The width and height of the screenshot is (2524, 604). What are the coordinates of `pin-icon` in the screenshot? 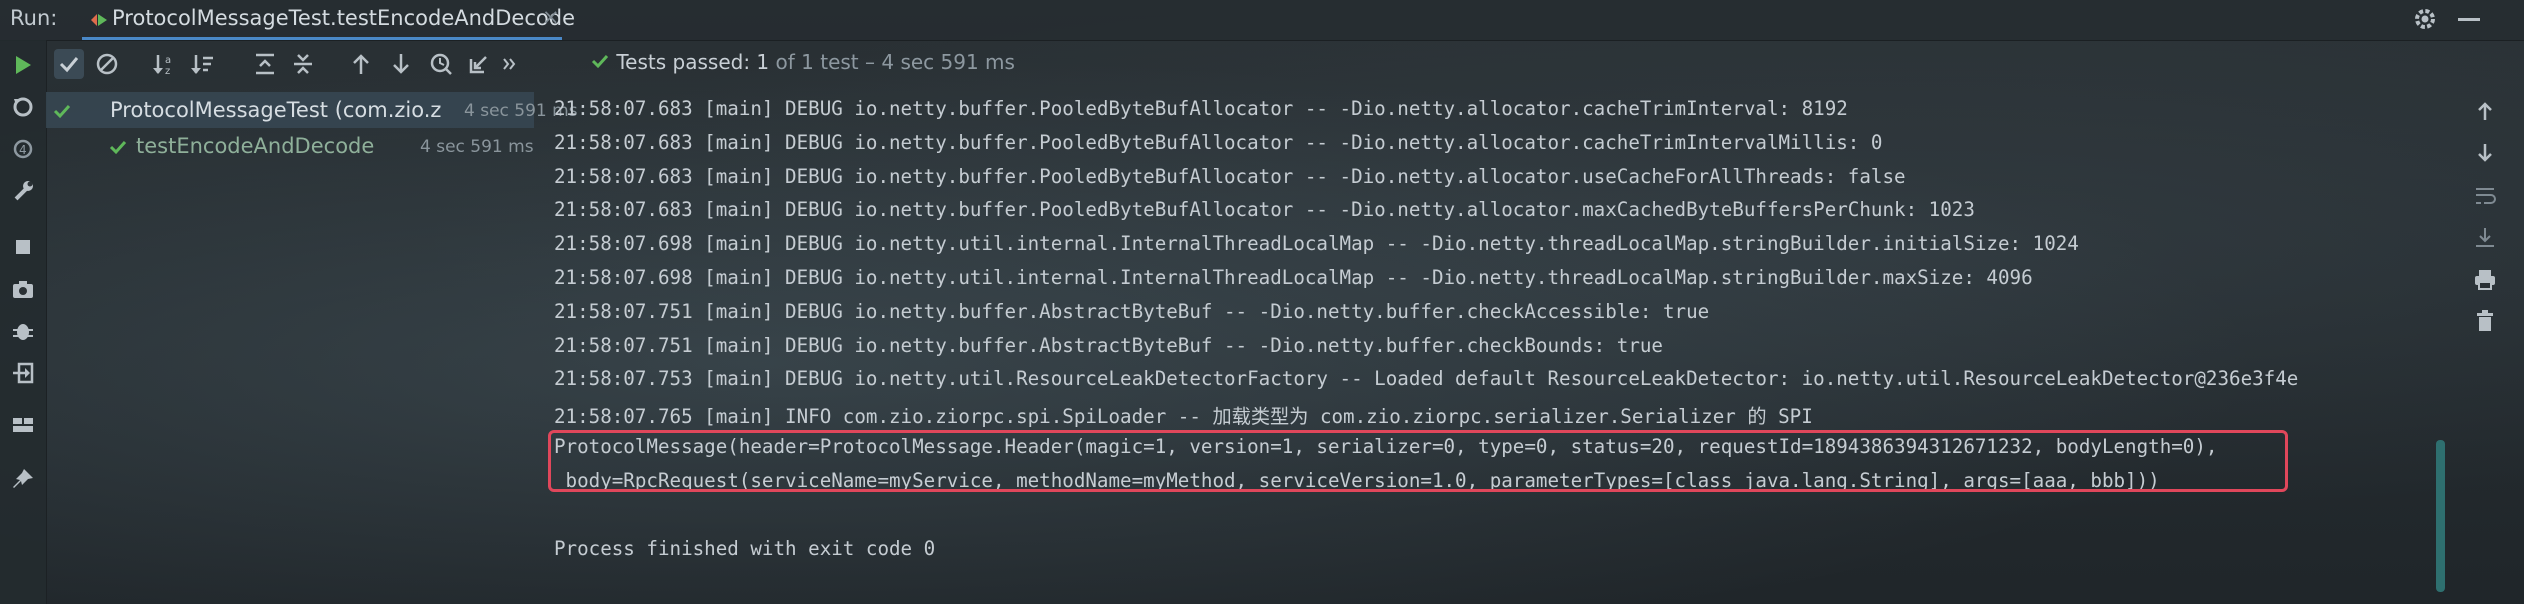 It's located at (23, 479).